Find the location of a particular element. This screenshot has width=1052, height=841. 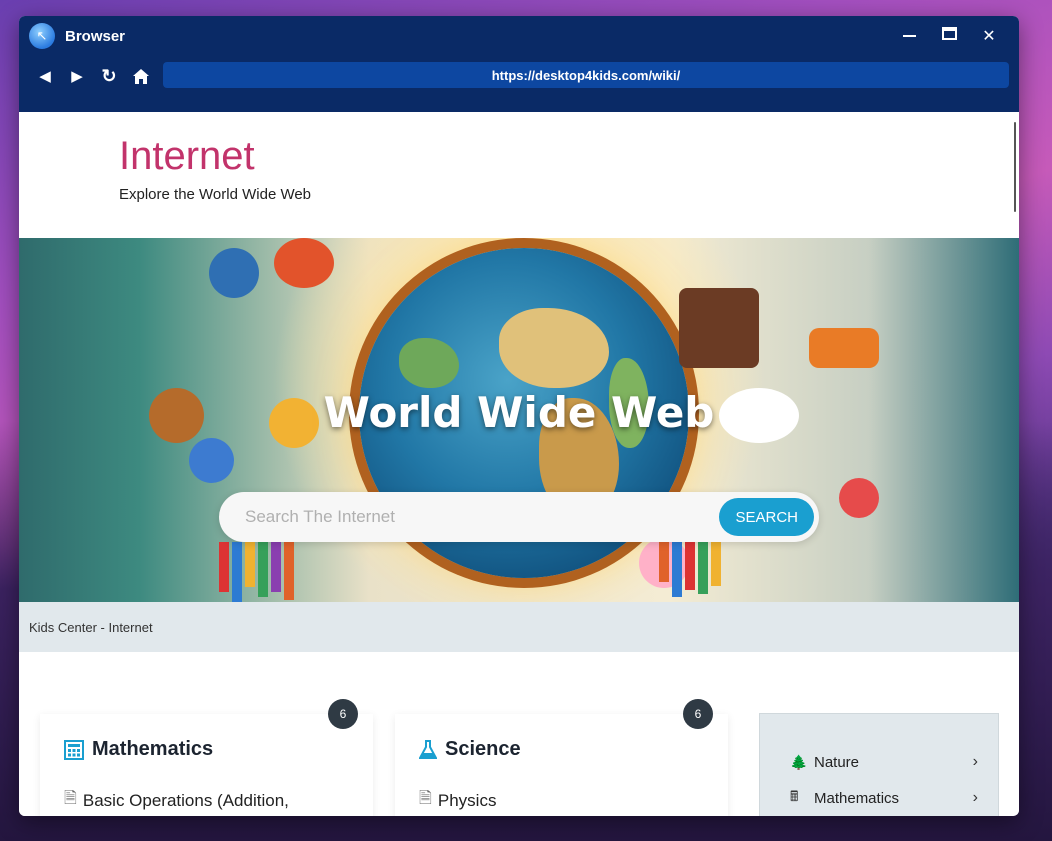

maximize-icon is located at coordinates (949, 33).